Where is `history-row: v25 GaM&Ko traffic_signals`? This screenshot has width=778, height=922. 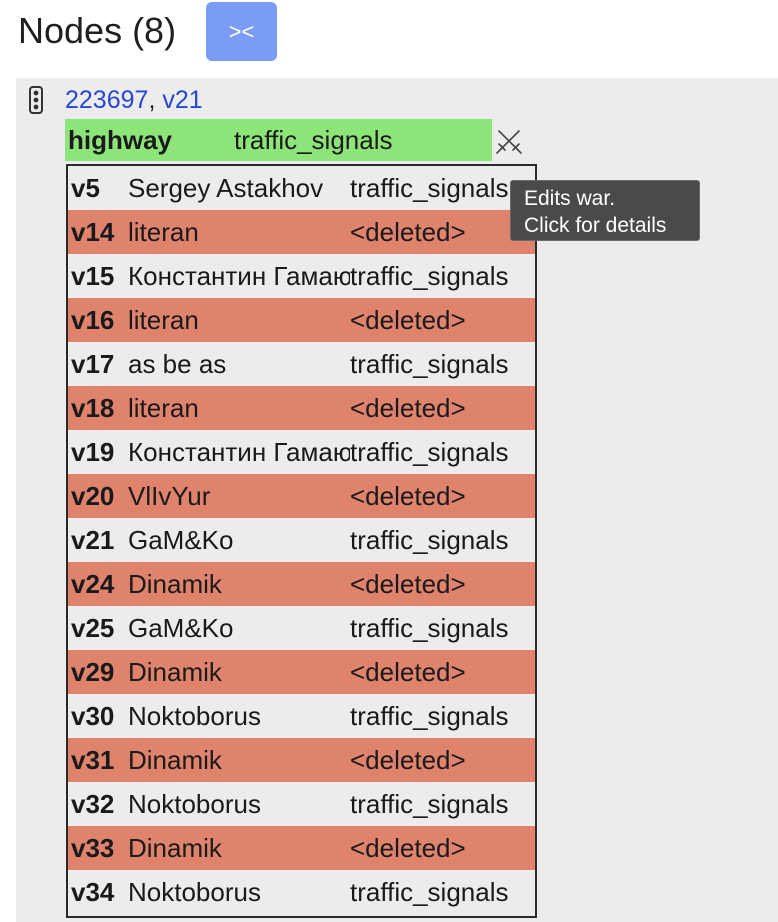 history-row: v25 GaM&Ko traffic_signals is located at coordinates (301, 628).